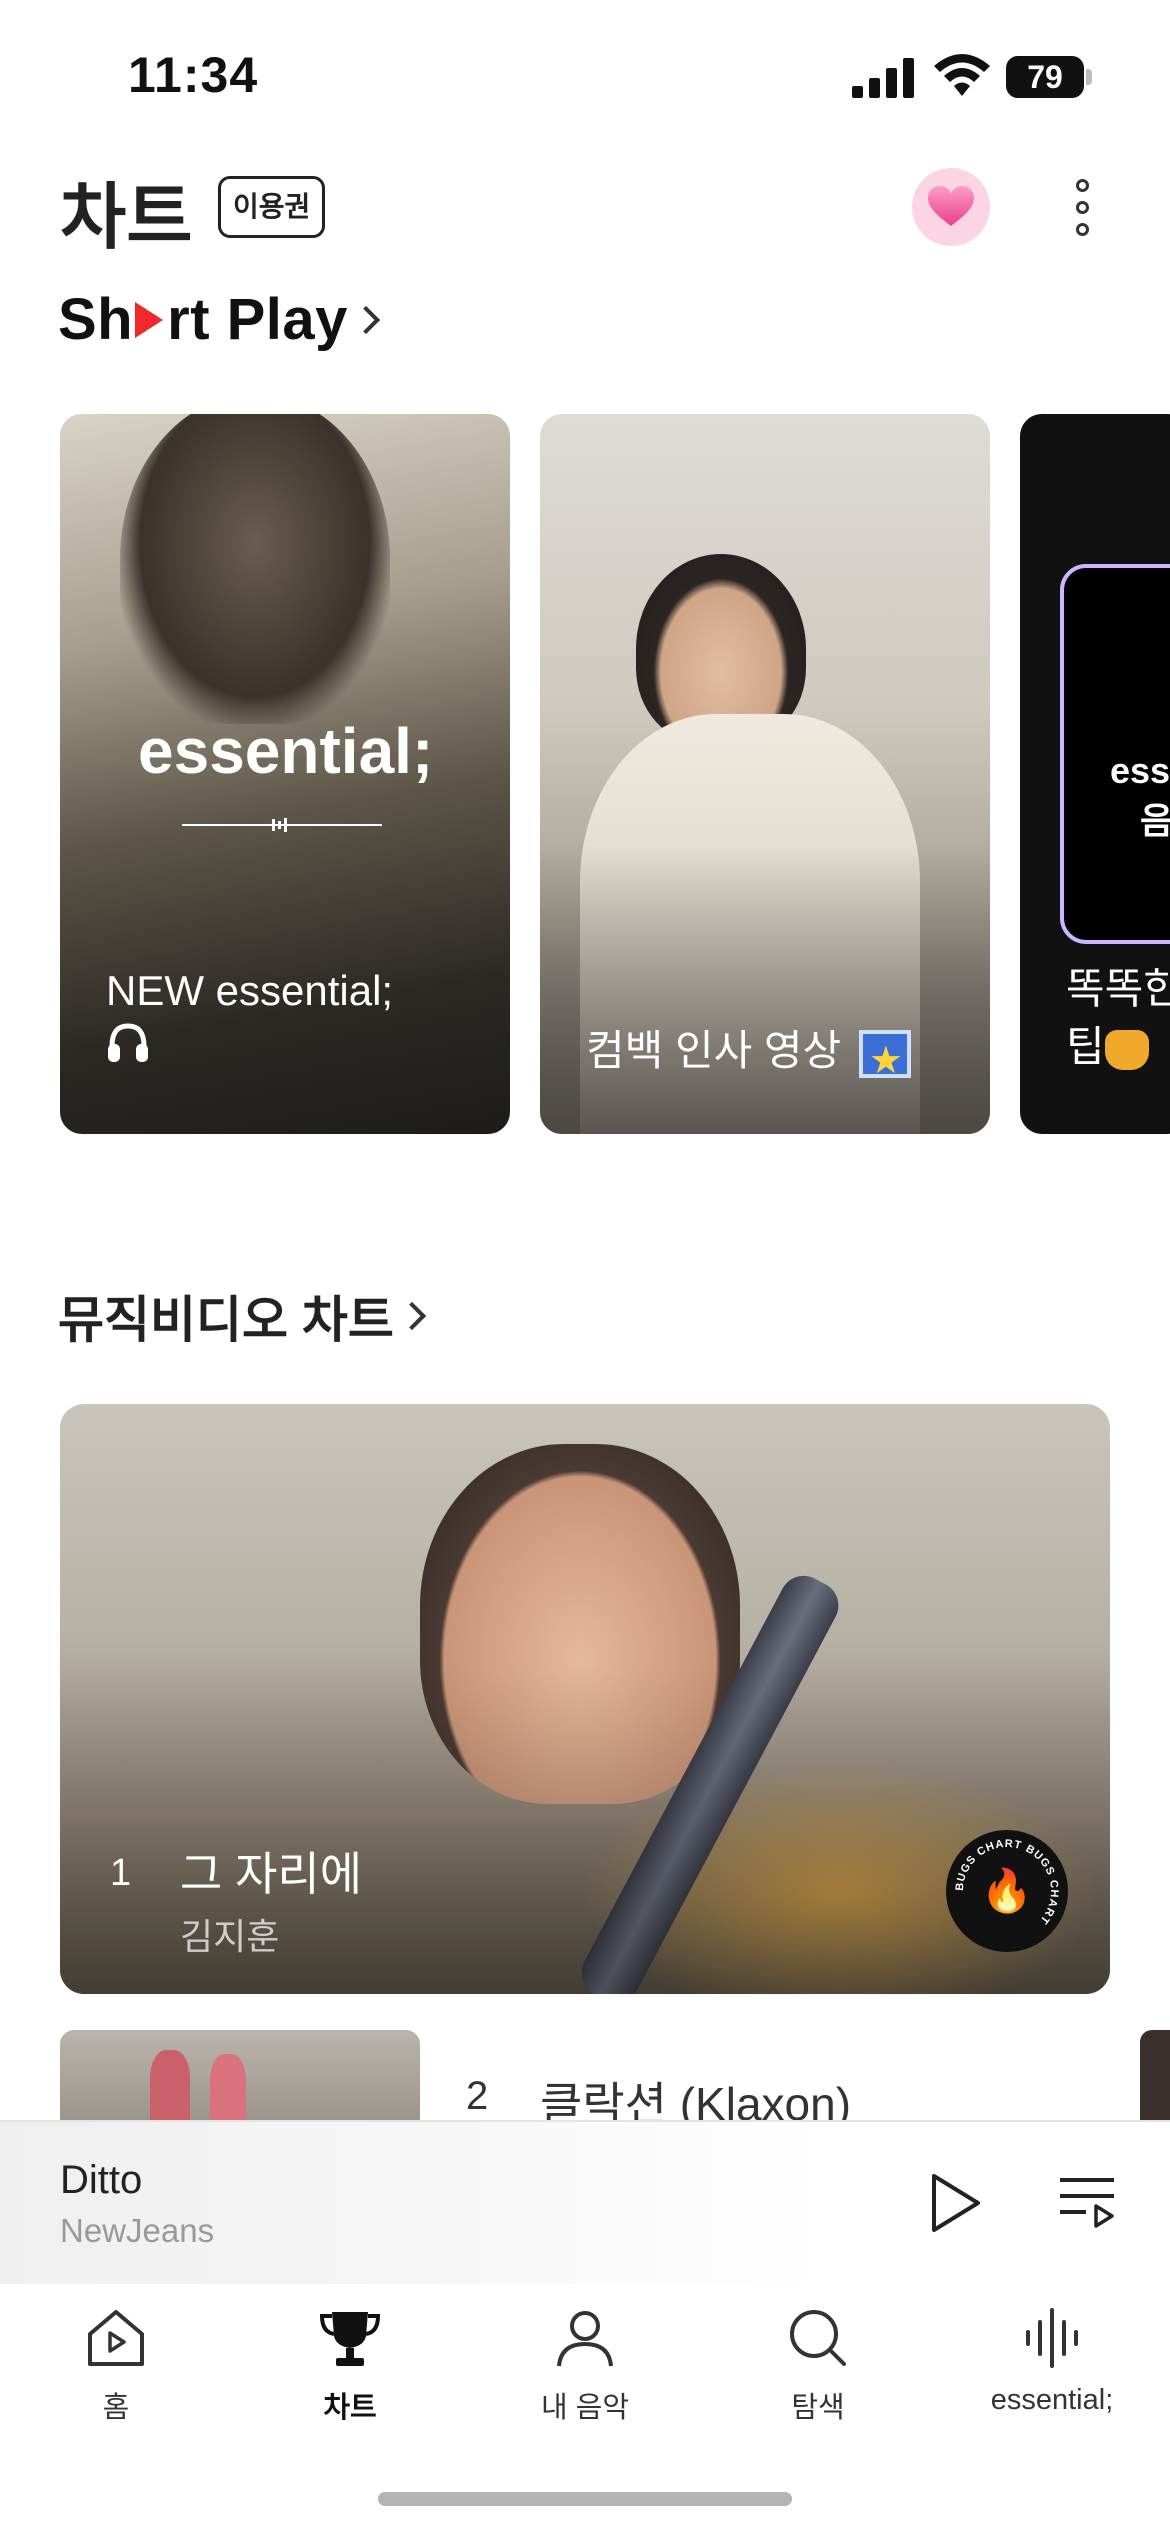 Image resolution: width=1170 pixels, height=2532 pixels. Describe the element at coordinates (137, 2230) in the screenshot. I see `now-playing-artist: NewJeans` at that location.